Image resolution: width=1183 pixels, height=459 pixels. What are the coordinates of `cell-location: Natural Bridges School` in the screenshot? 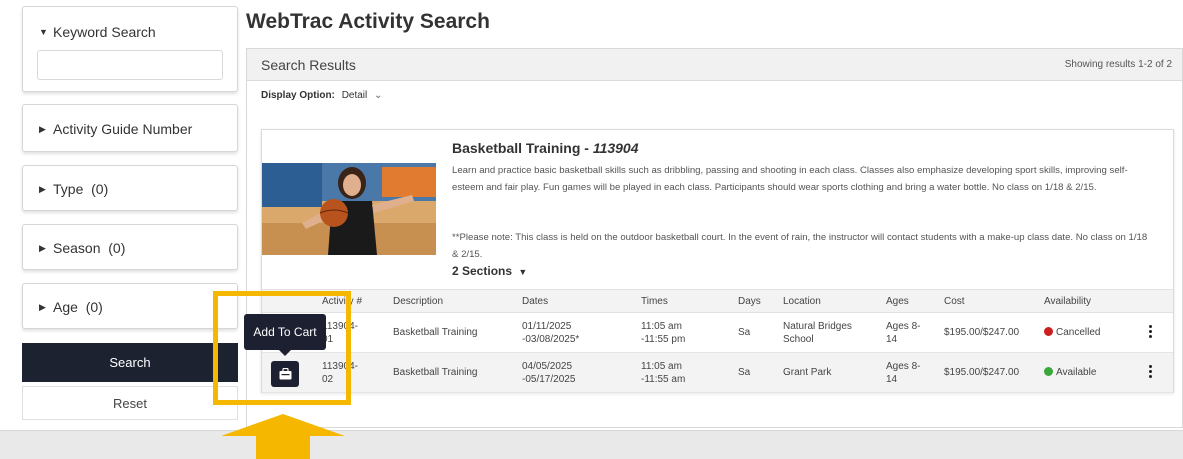 It's located at (817, 333).